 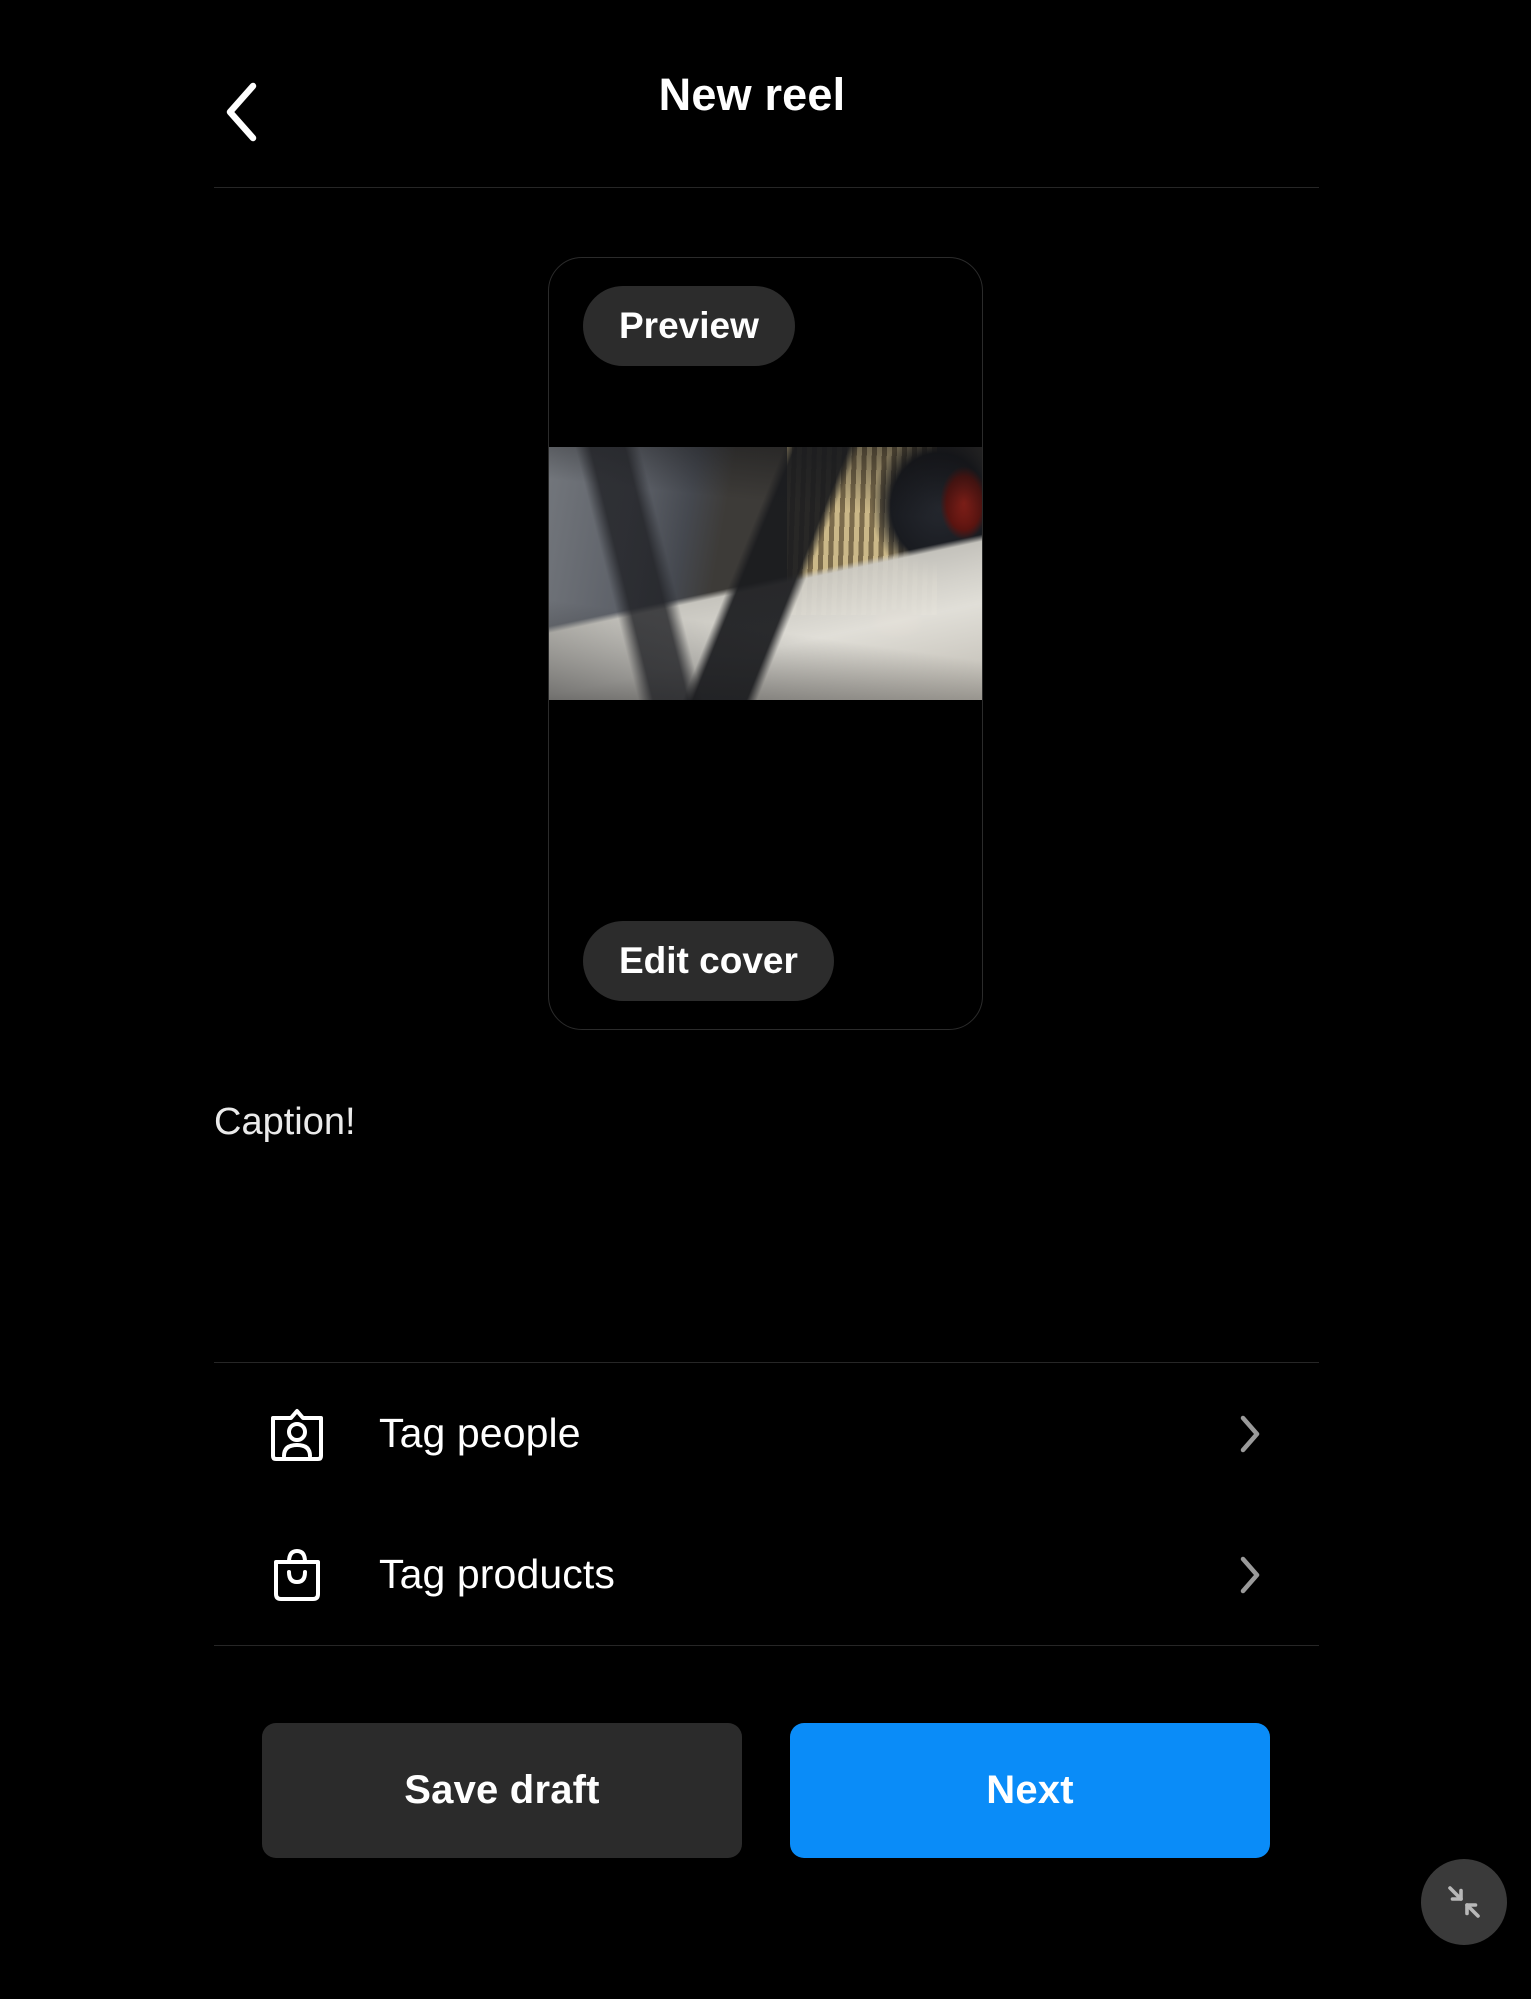 What do you see at coordinates (689, 326) in the screenshot?
I see `preview-button: Preview` at bounding box center [689, 326].